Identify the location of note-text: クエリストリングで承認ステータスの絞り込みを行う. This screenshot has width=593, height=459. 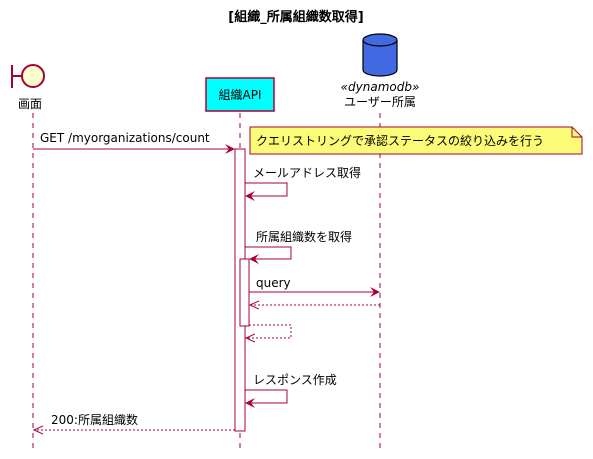
(400, 140).